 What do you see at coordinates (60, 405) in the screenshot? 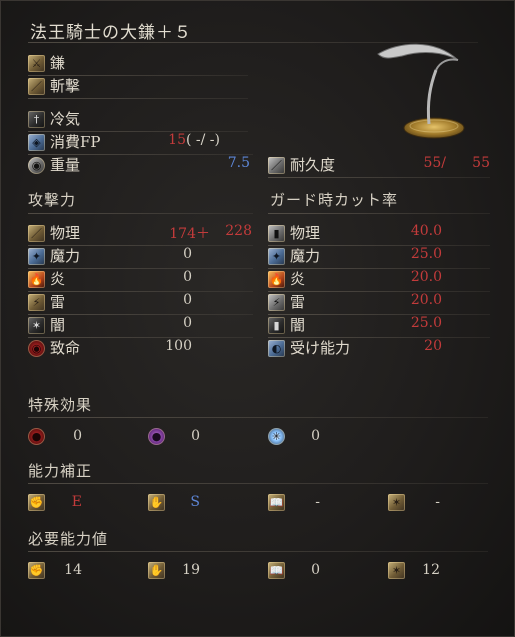
I see `special-effects-header: 特殊効果` at bounding box center [60, 405].